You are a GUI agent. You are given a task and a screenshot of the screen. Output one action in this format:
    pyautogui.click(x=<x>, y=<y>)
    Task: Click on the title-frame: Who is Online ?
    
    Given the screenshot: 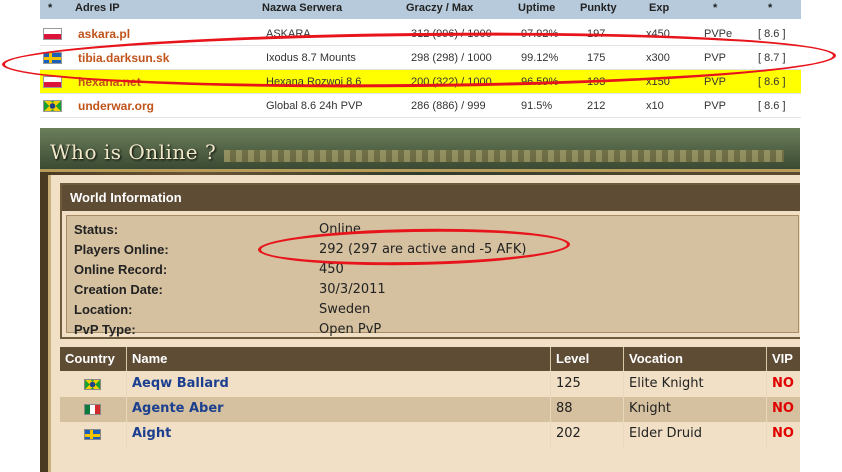 What is the action you would take?
    pyautogui.click(x=420, y=150)
    